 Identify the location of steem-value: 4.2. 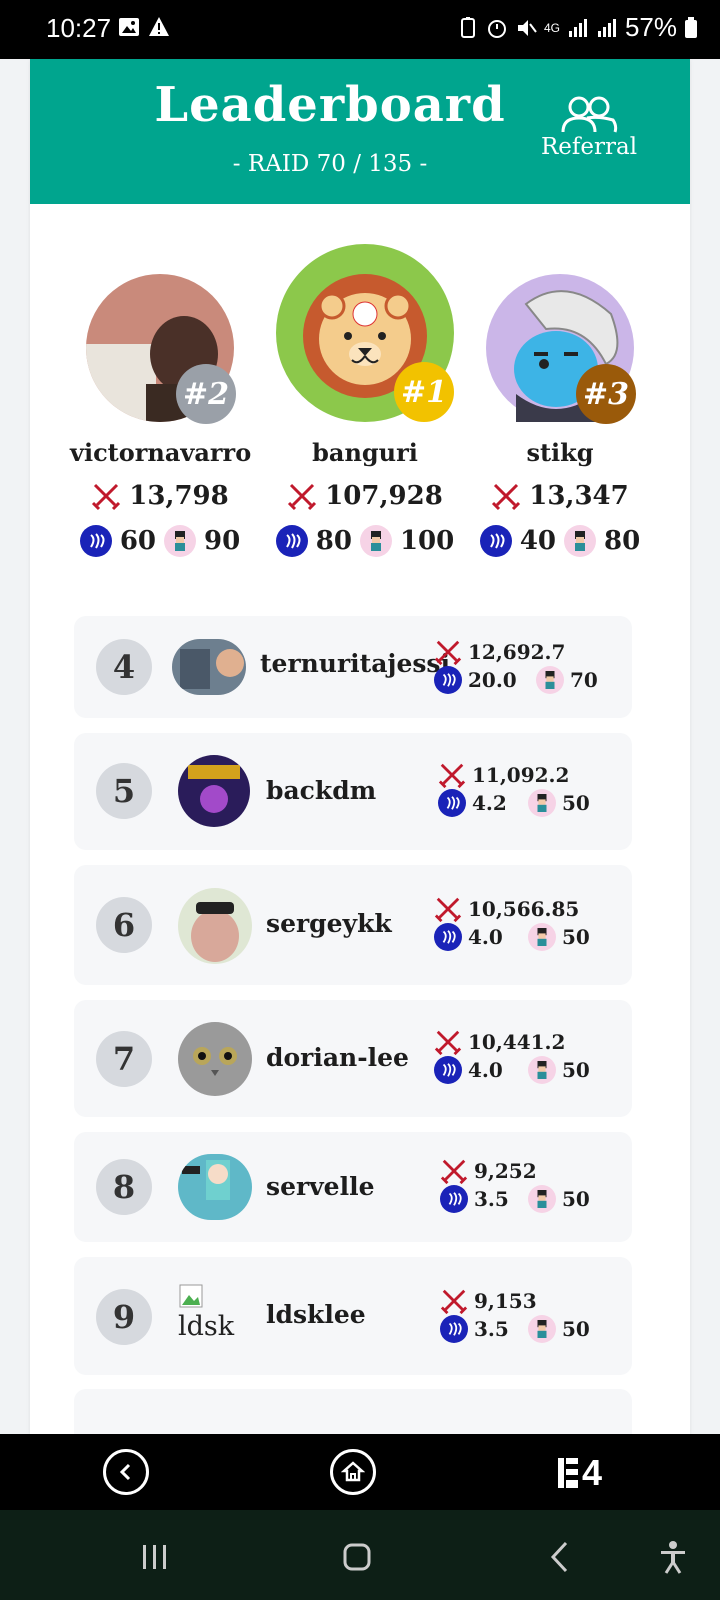
(489, 803).